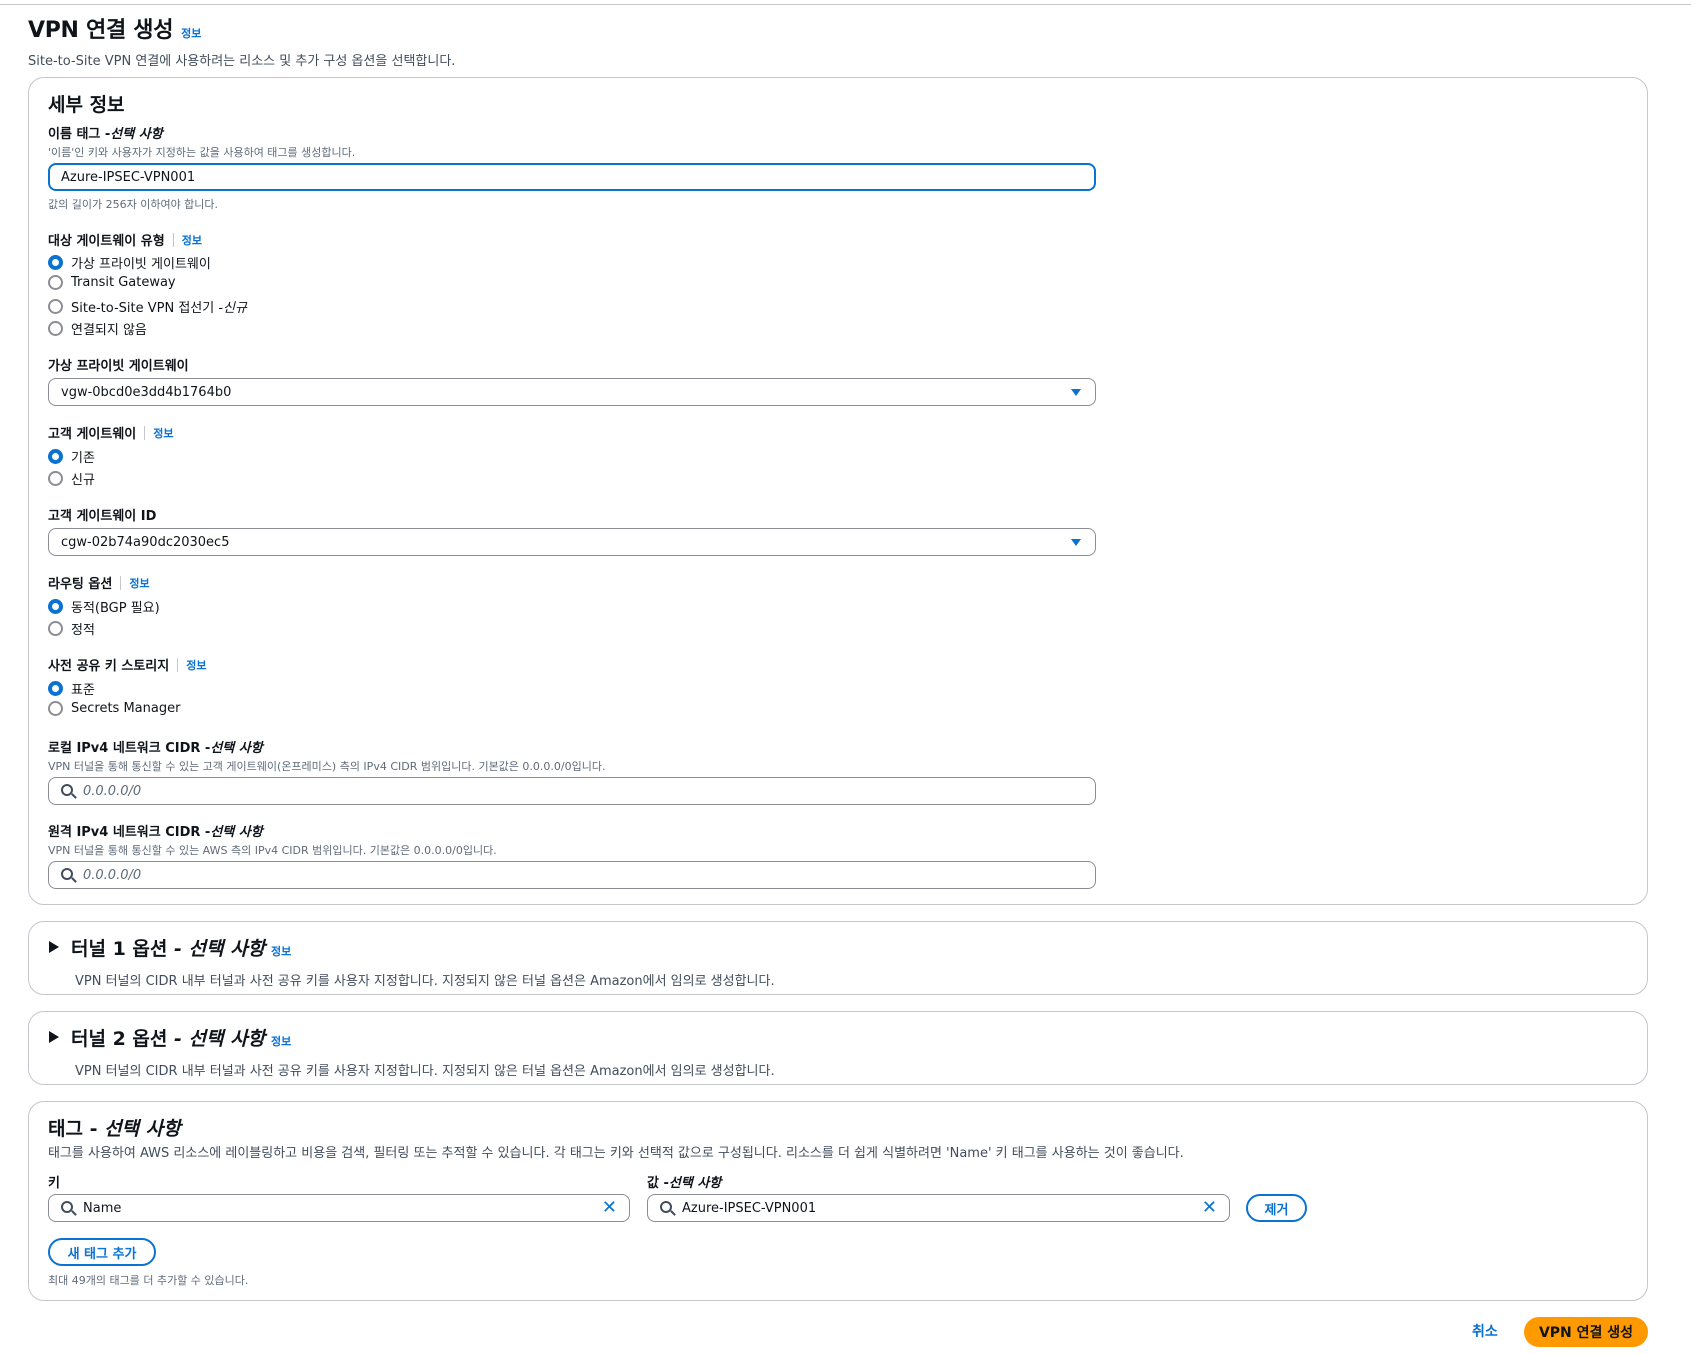 The width and height of the screenshot is (1691, 1354). I want to click on cgw-id-select: cgw-02b74a90dc2030ec5, so click(572, 542).